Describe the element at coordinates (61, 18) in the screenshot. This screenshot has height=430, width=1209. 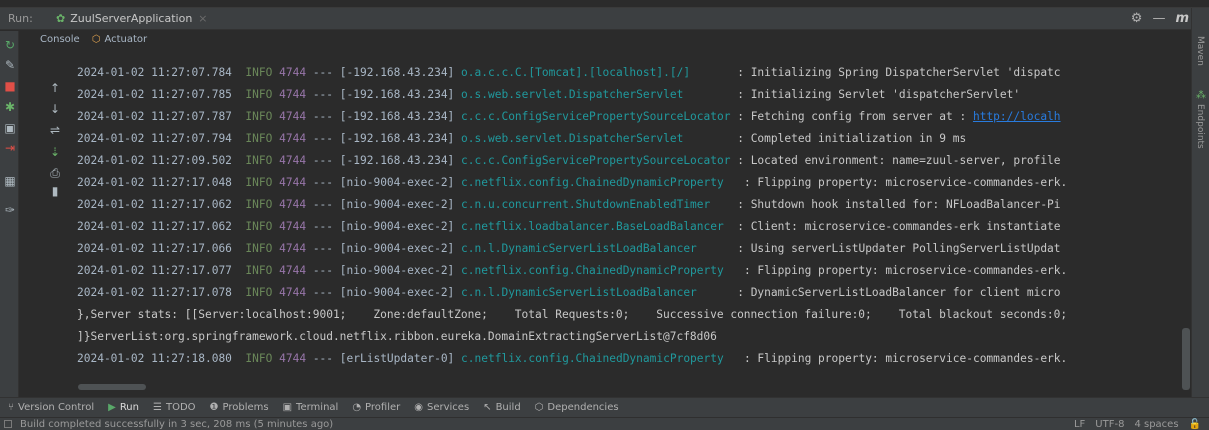
I see `spring-boot-icon: ✿` at that location.